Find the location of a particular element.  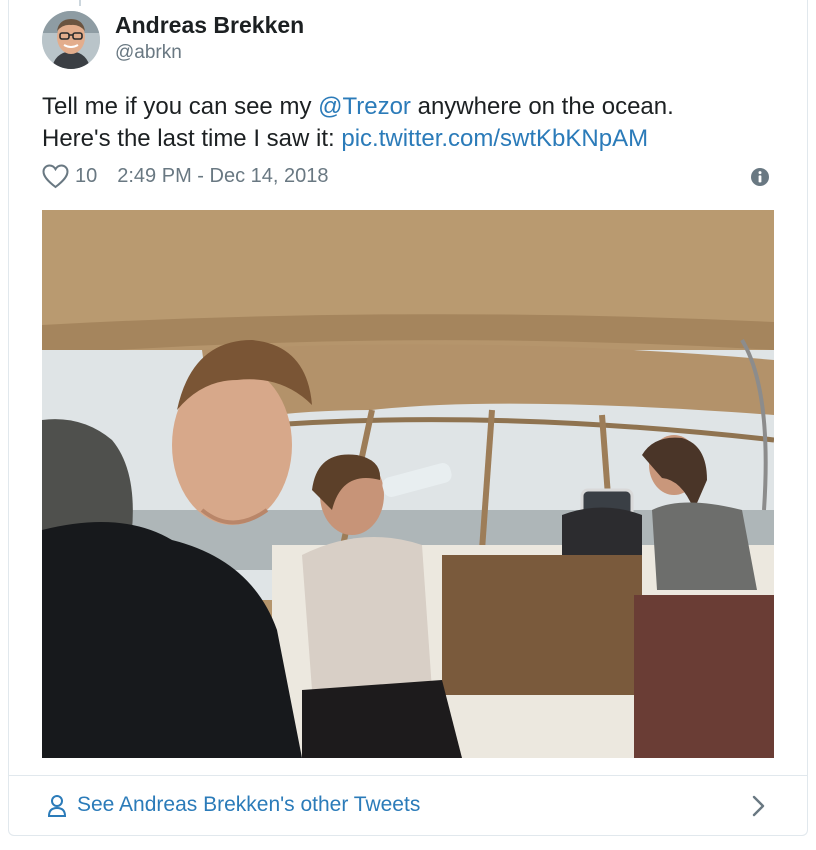

author-display-name: Andreas Brekken is located at coordinates (209, 25).